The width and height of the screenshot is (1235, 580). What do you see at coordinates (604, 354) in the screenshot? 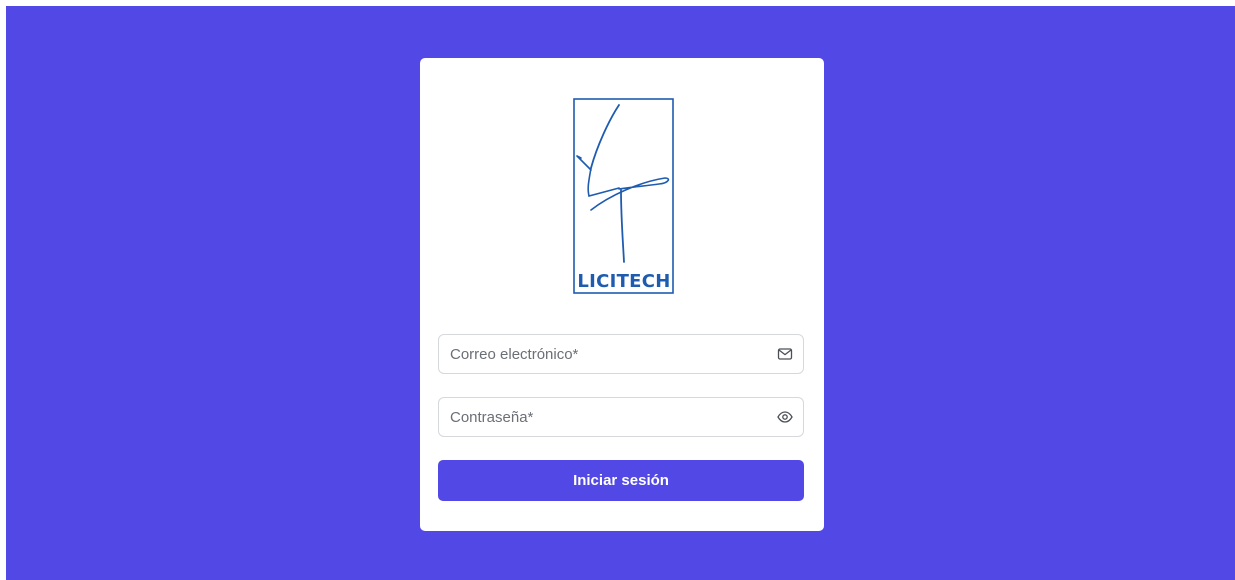
I see `email-input` at bounding box center [604, 354].